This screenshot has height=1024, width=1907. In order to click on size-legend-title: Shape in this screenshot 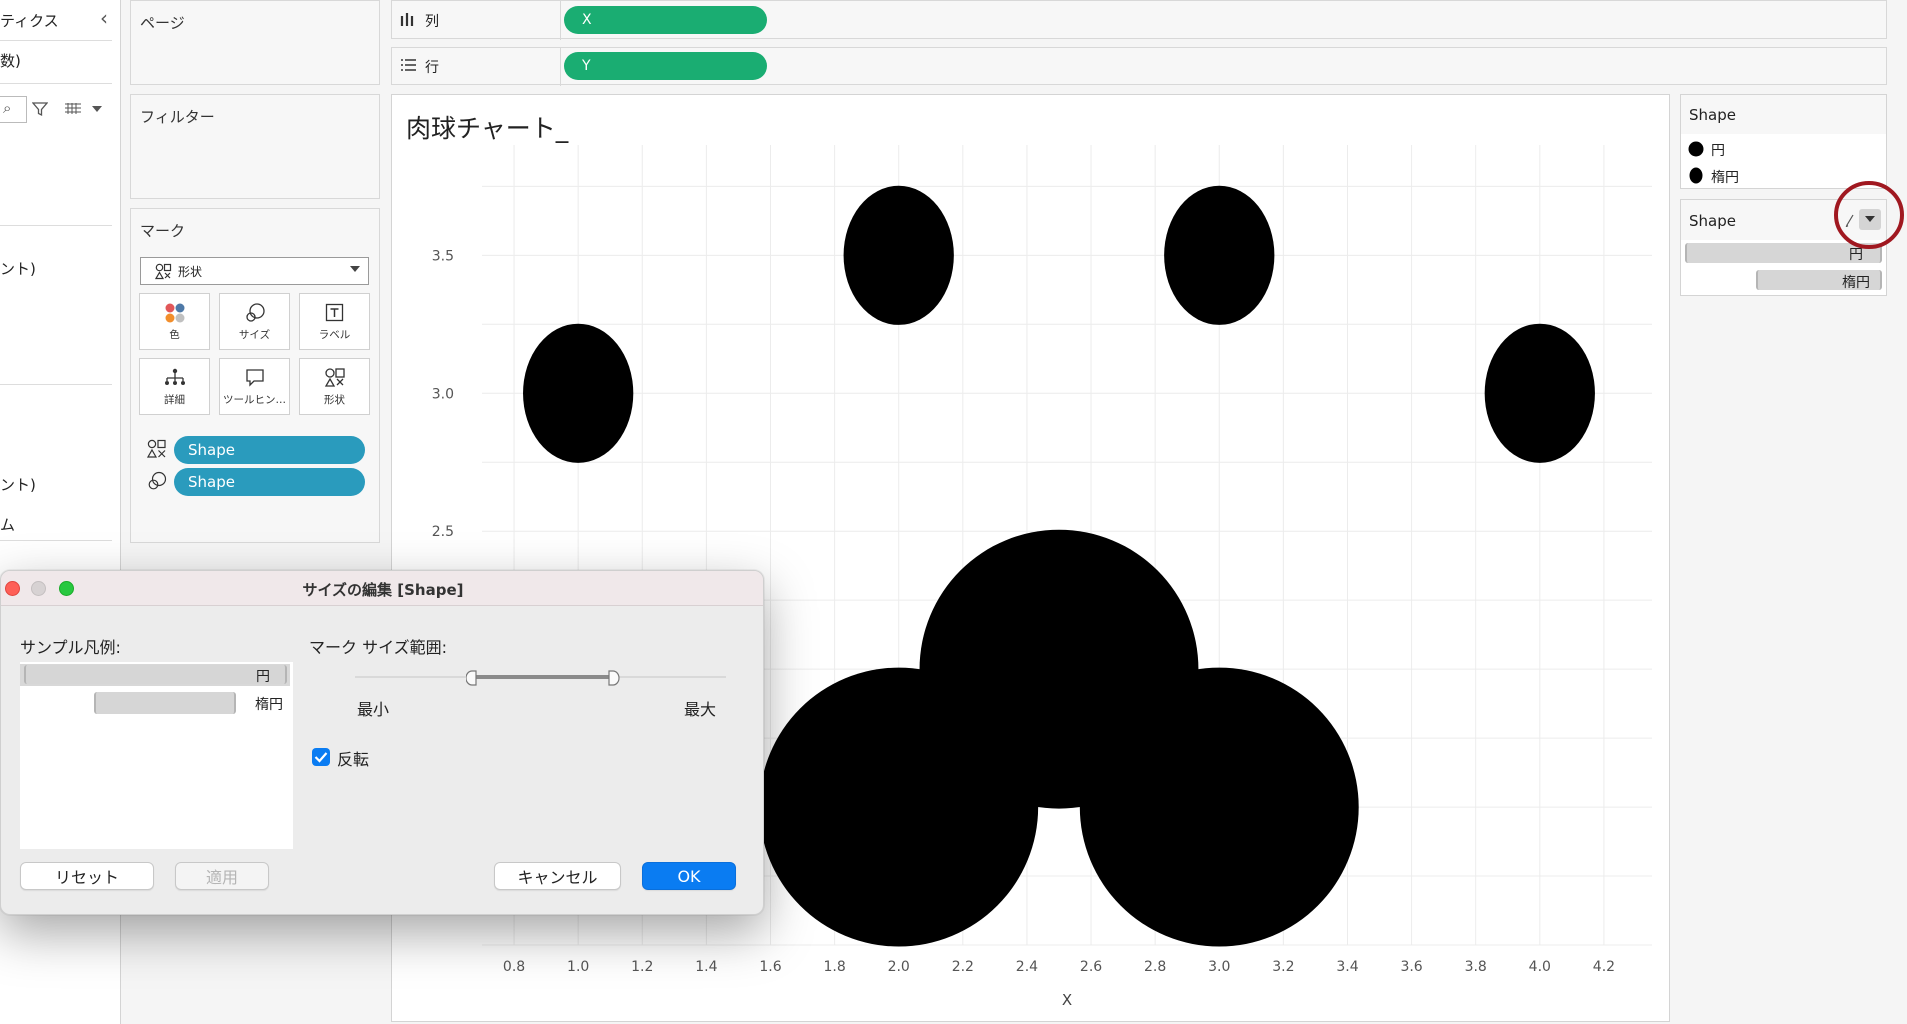, I will do `click(1712, 221)`.